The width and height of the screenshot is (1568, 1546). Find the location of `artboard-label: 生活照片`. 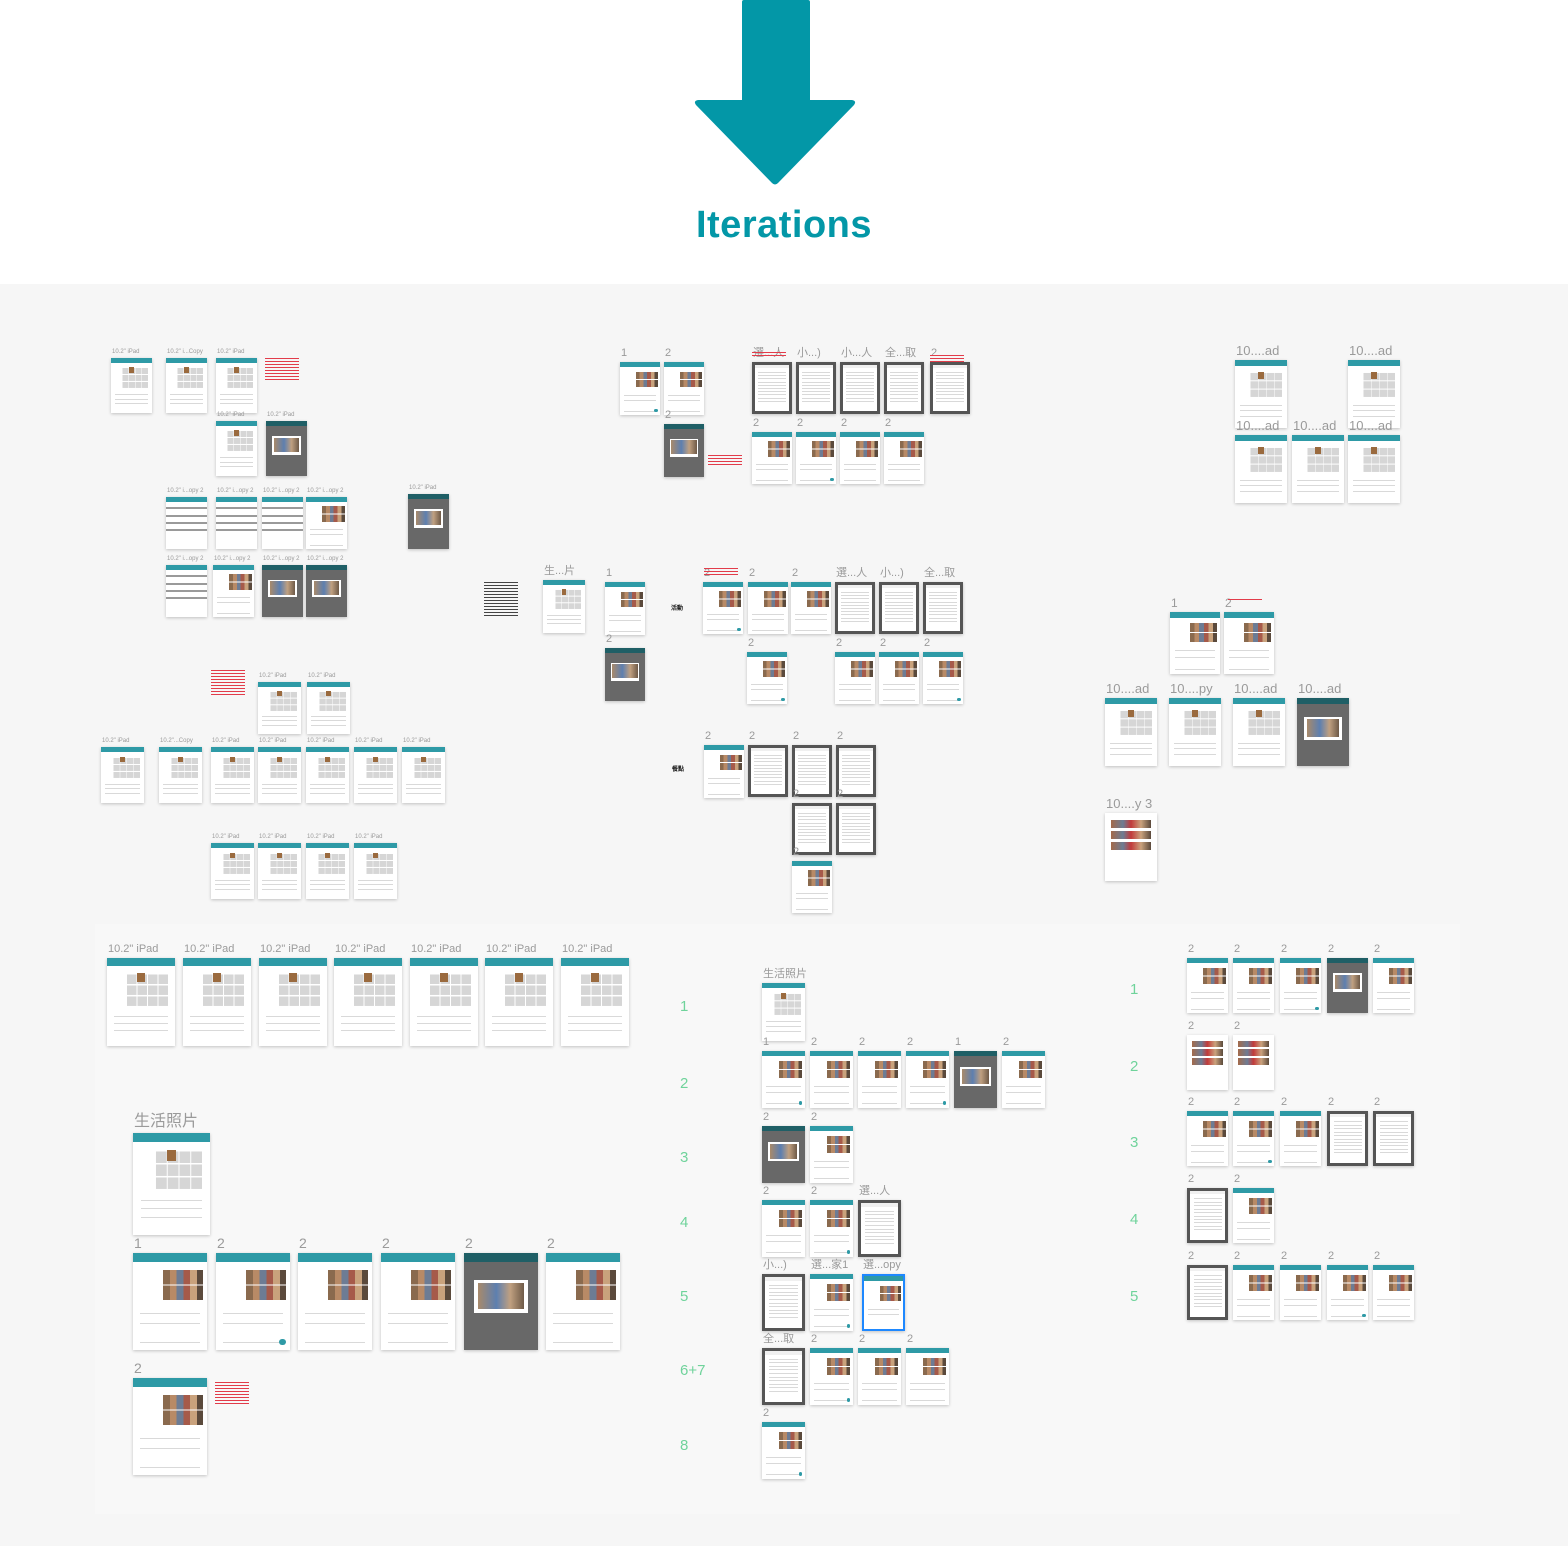

artboard-label: 生活照片 is located at coordinates (785, 974).